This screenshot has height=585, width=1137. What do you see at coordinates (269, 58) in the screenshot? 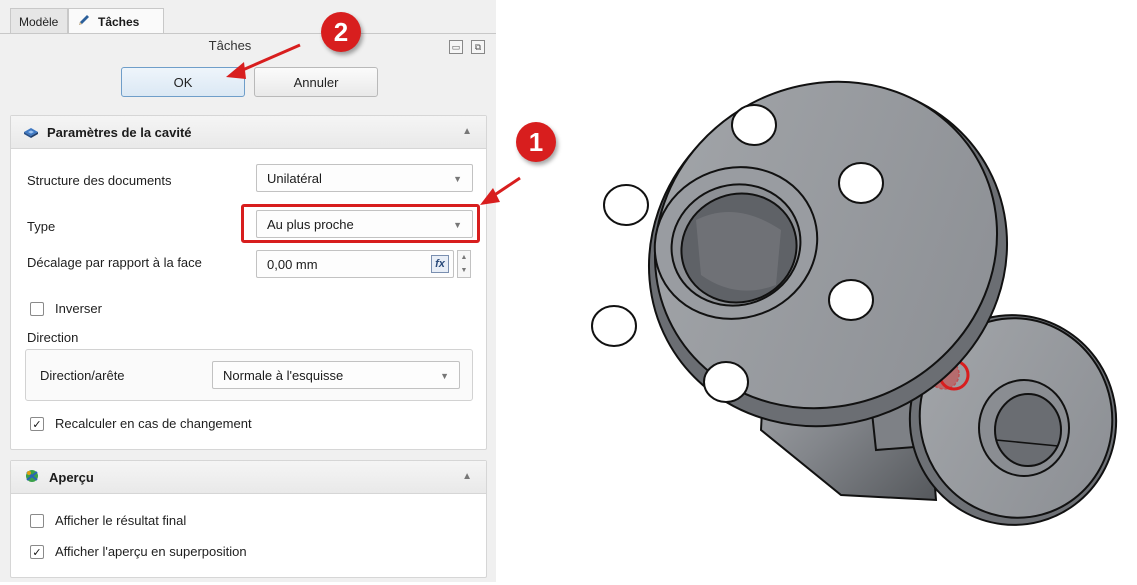
I see `arrow-to-ok` at bounding box center [269, 58].